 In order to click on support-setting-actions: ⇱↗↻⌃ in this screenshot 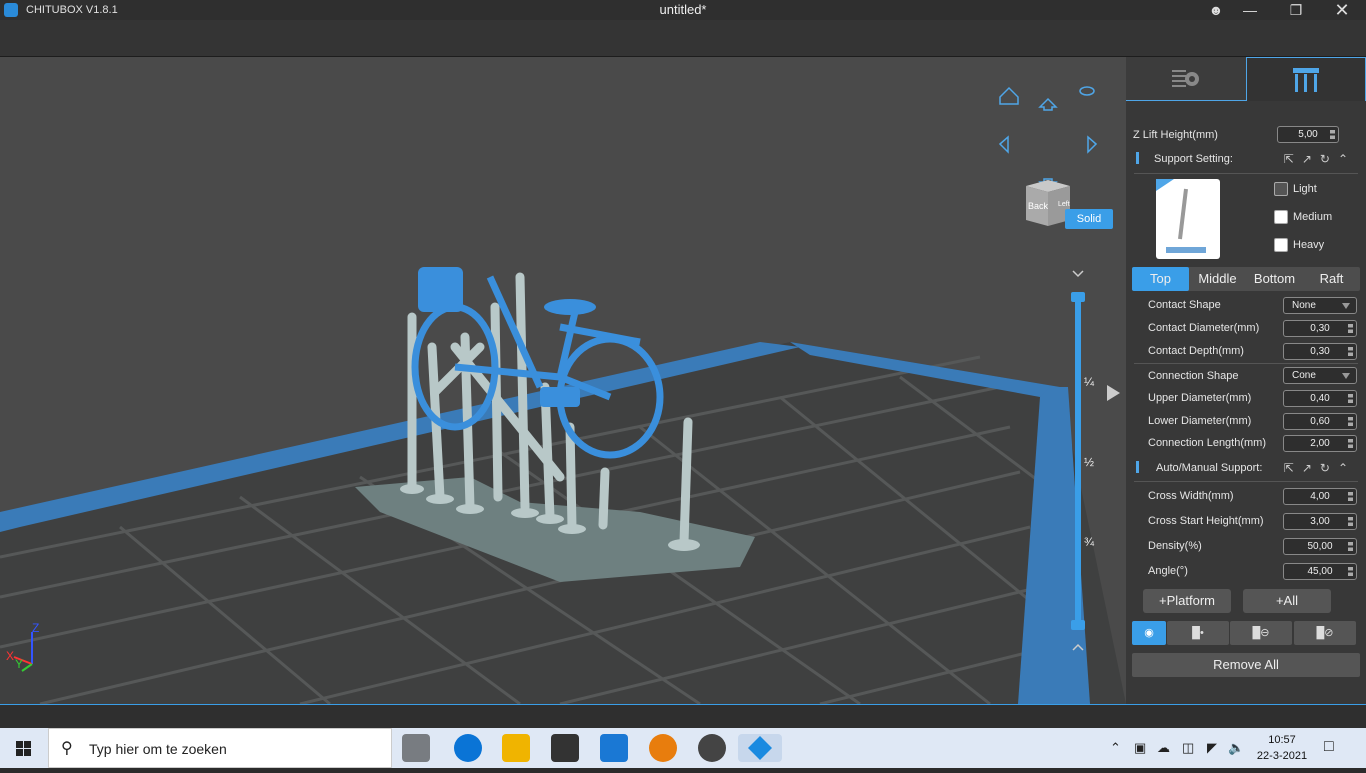, I will do `click(1320, 159)`.